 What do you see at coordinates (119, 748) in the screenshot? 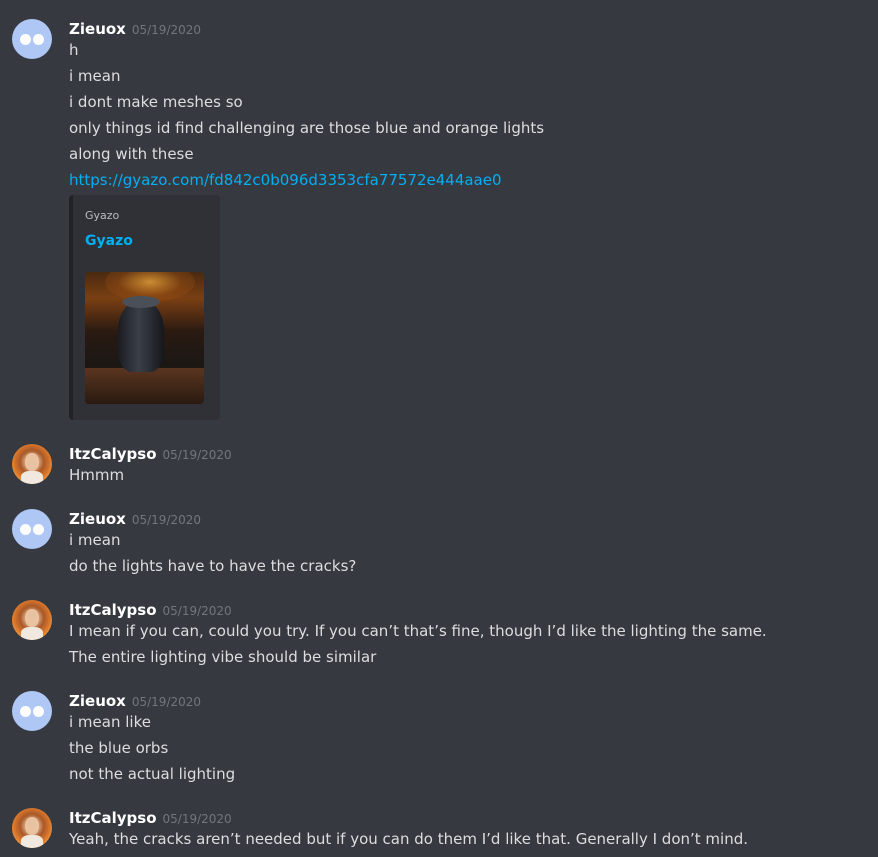
I see `message-text: the blue orbs` at bounding box center [119, 748].